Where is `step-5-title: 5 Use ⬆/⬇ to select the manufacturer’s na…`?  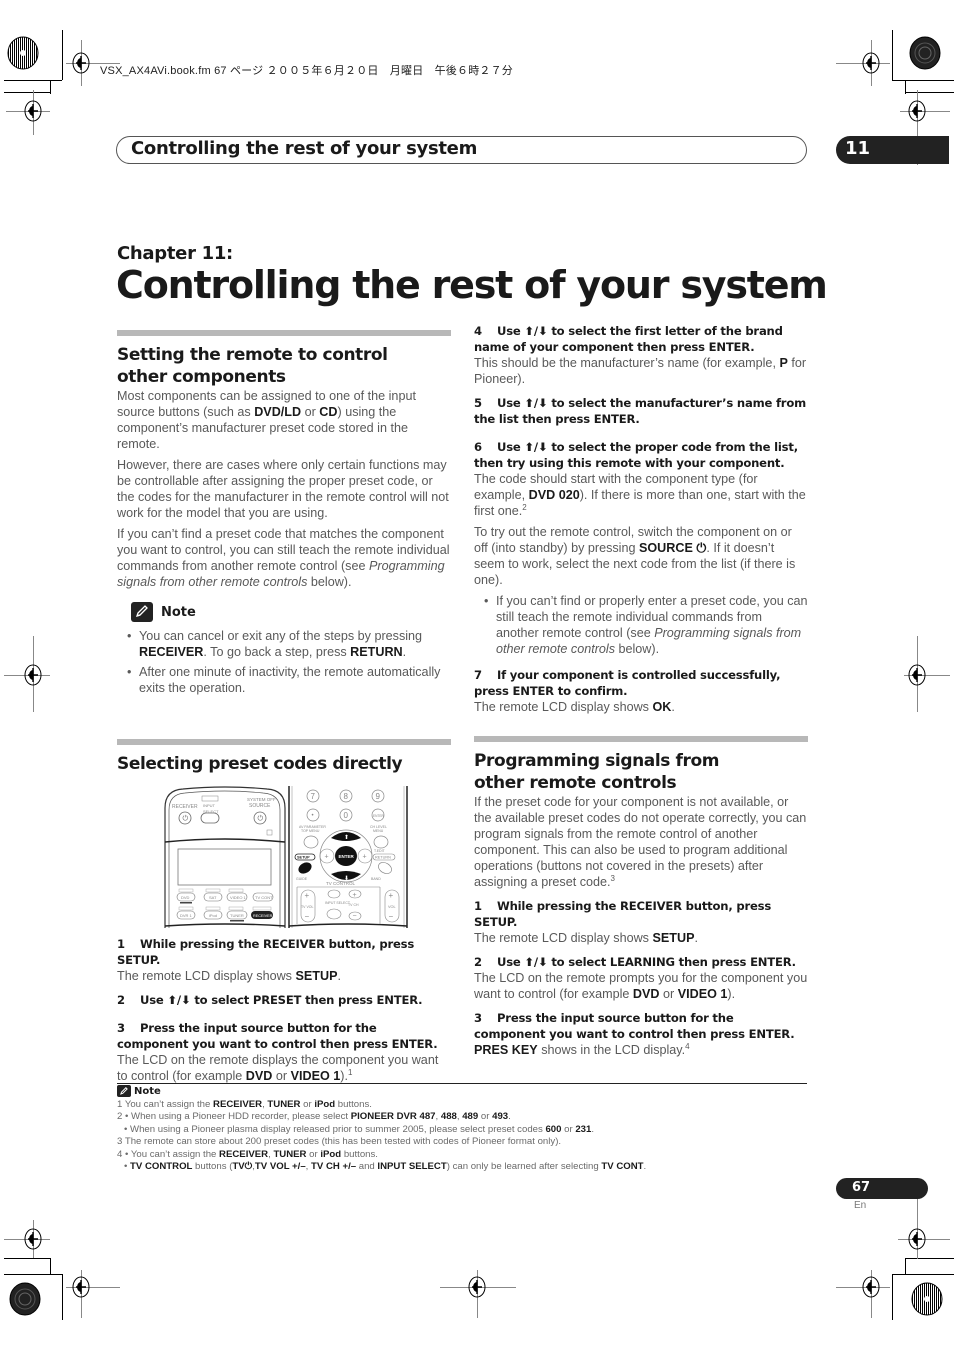 step-5-title: 5 Use ⬆/⬇ to select the manufacturer’s na… is located at coordinates (640, 411).